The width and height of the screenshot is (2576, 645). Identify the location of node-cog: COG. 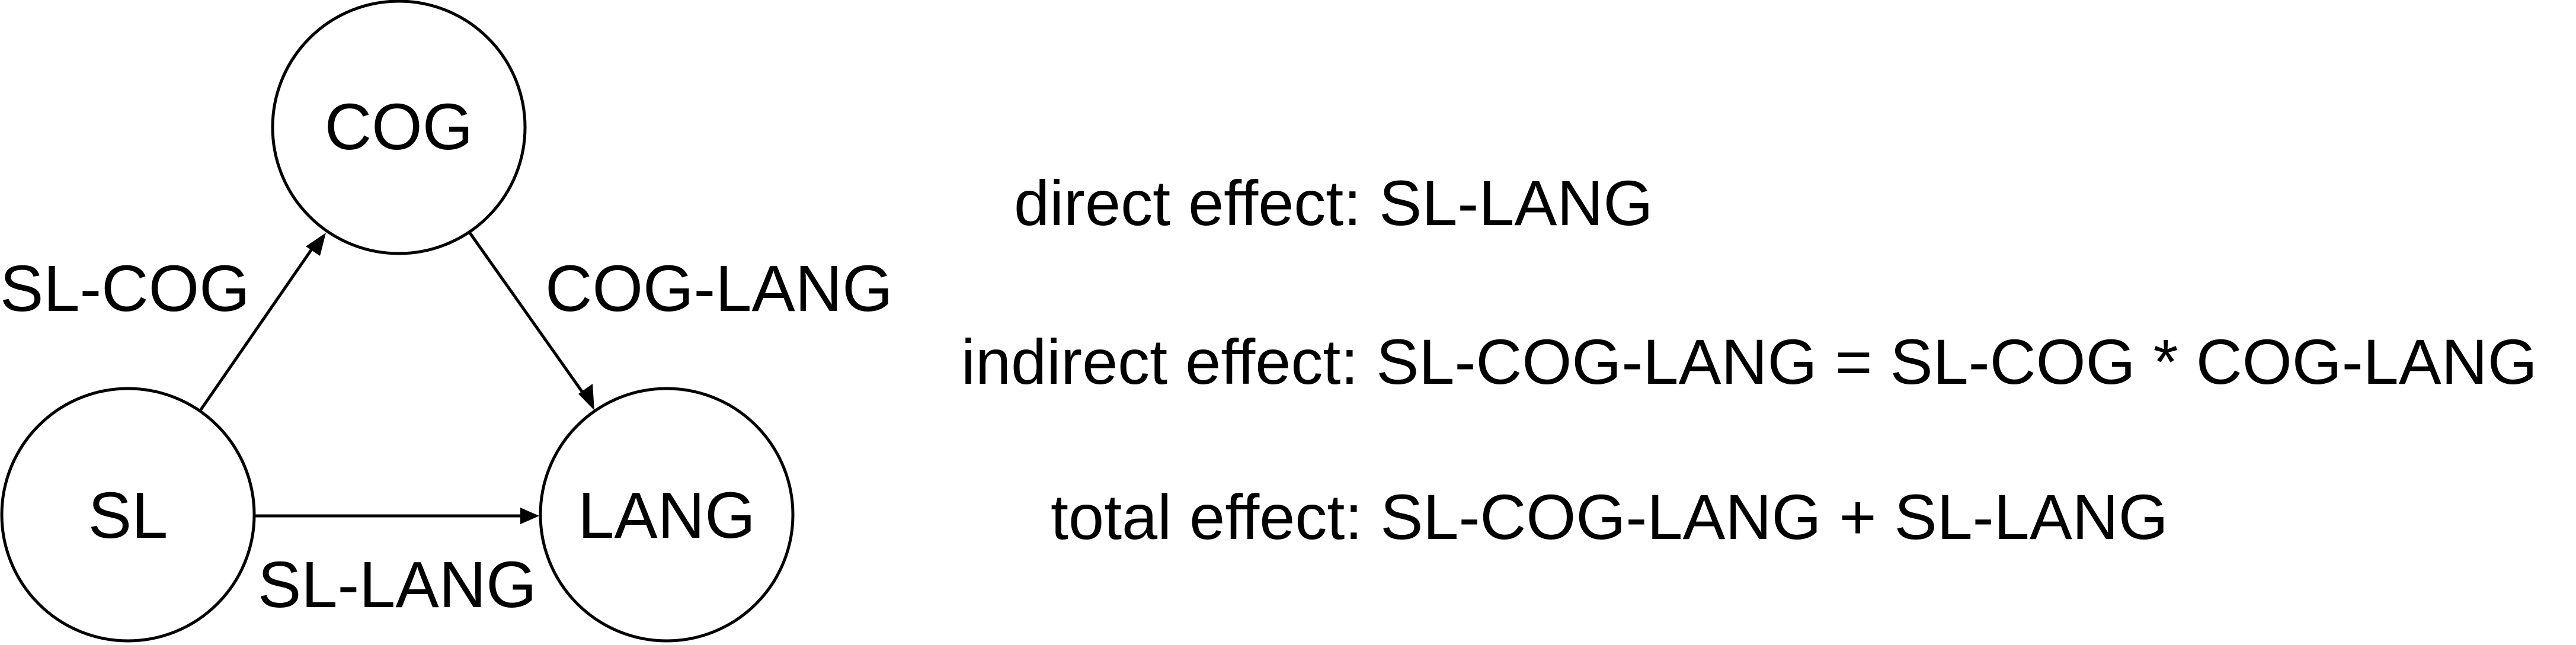
(399, 127).